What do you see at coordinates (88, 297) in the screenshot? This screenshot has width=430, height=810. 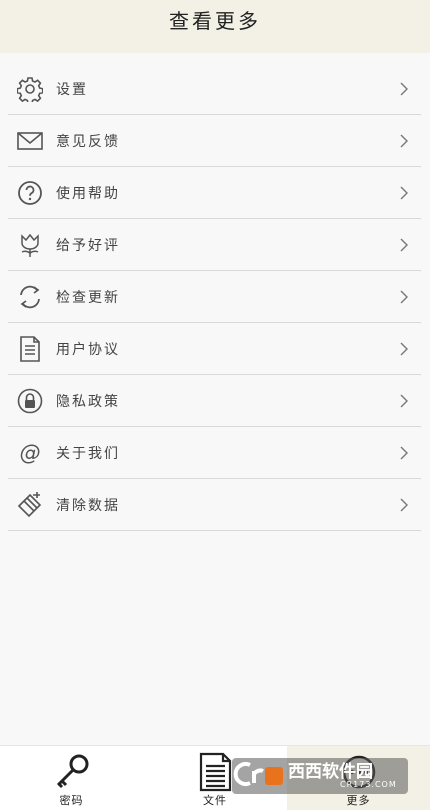 I see `menu-item-label: 检查更新` at bounding box center [88, 297].